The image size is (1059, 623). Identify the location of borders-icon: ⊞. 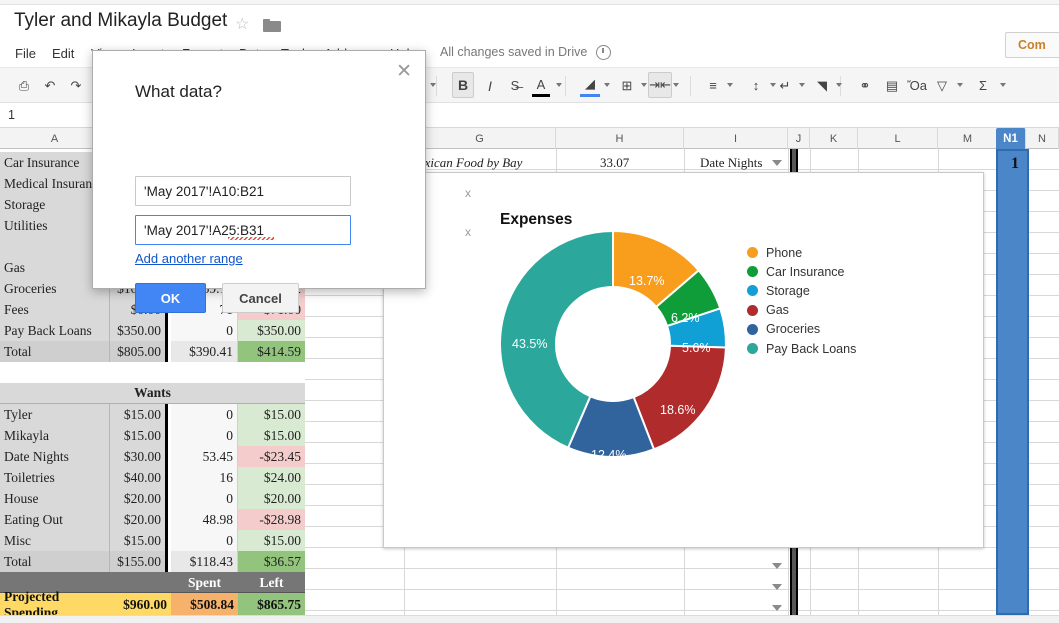
(627, 85).